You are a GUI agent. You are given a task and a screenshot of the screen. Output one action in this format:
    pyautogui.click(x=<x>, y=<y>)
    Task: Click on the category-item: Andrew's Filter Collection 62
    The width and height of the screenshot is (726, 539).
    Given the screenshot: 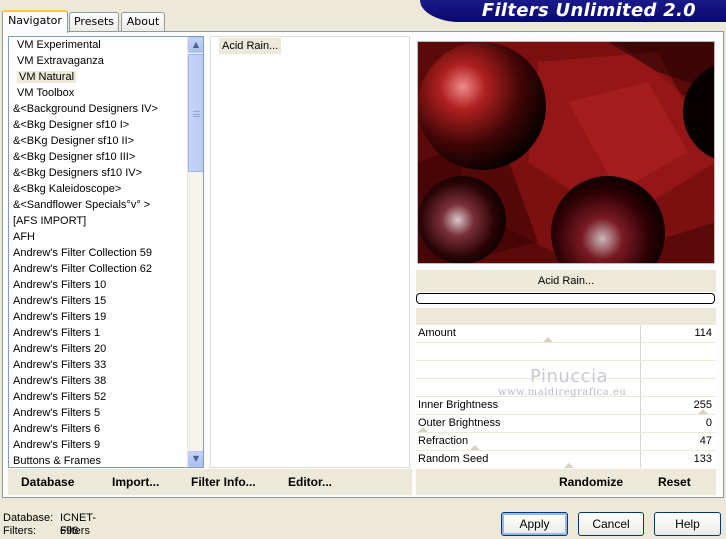 What is the action you would take?
    pyautogui.click(x=106, y=269)
    